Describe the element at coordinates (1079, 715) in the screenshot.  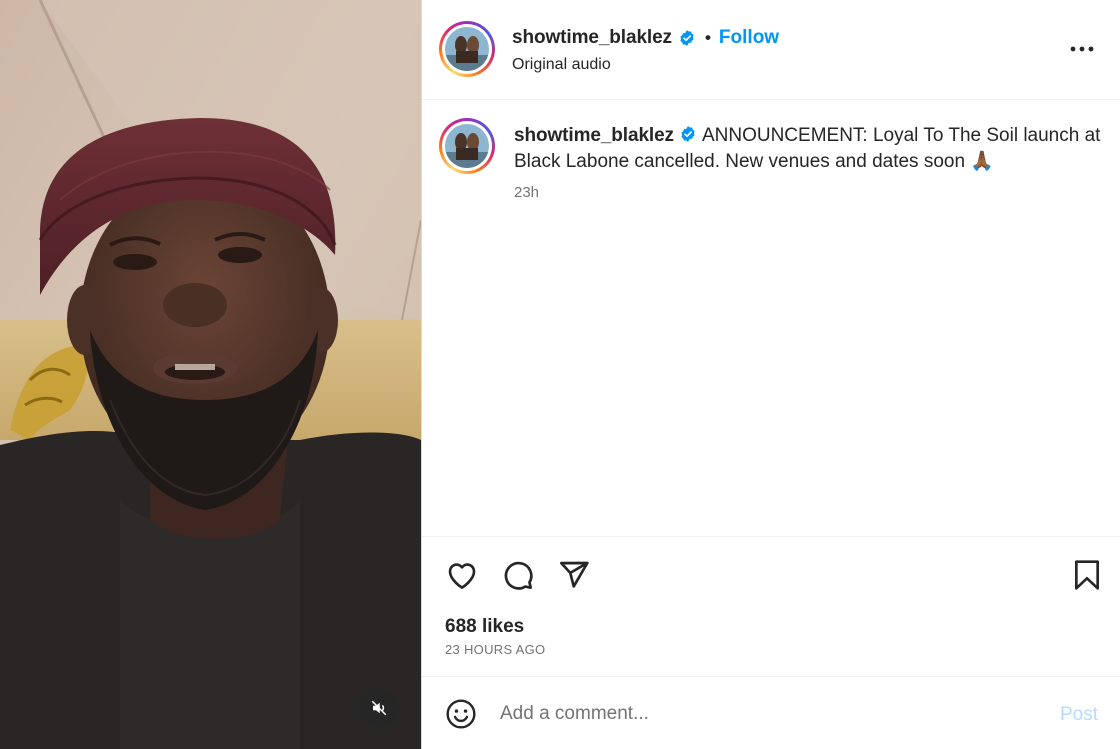
I see `post-comment-button: Post` at that location.